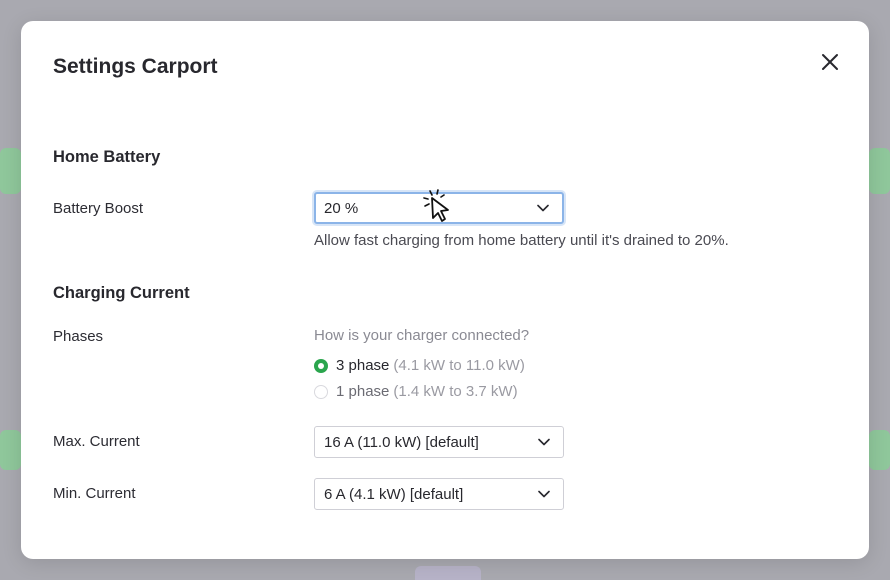 The height and width of the screenshot is (580, 890). Describe the element at coordinates (96, 441) in the screenshot. I see `max-current-label: Max. Current` at that location.